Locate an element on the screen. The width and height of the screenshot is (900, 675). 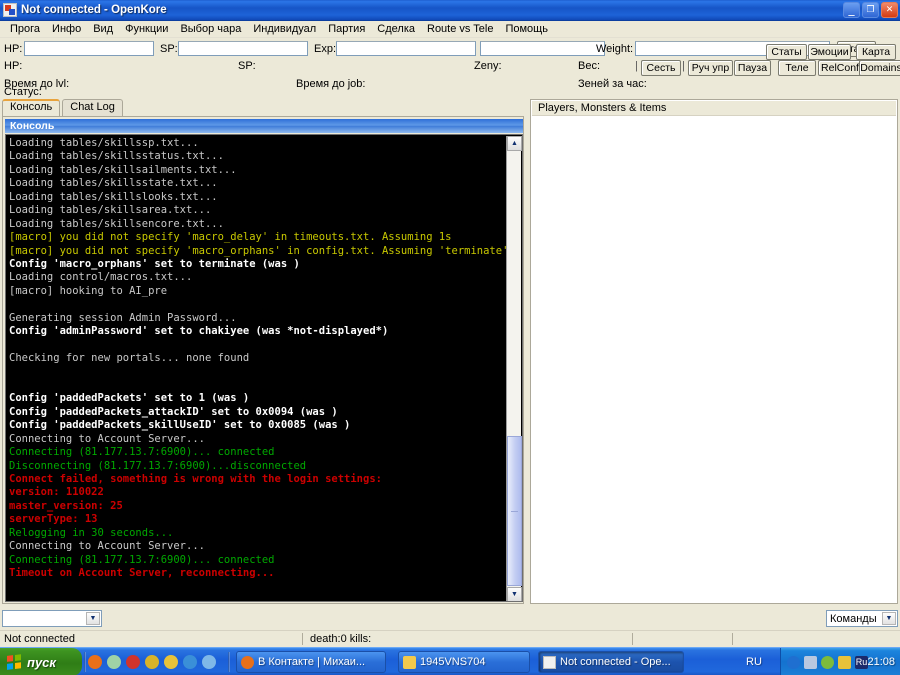
pause-button: Пауза is located at coordinates (752, 68).